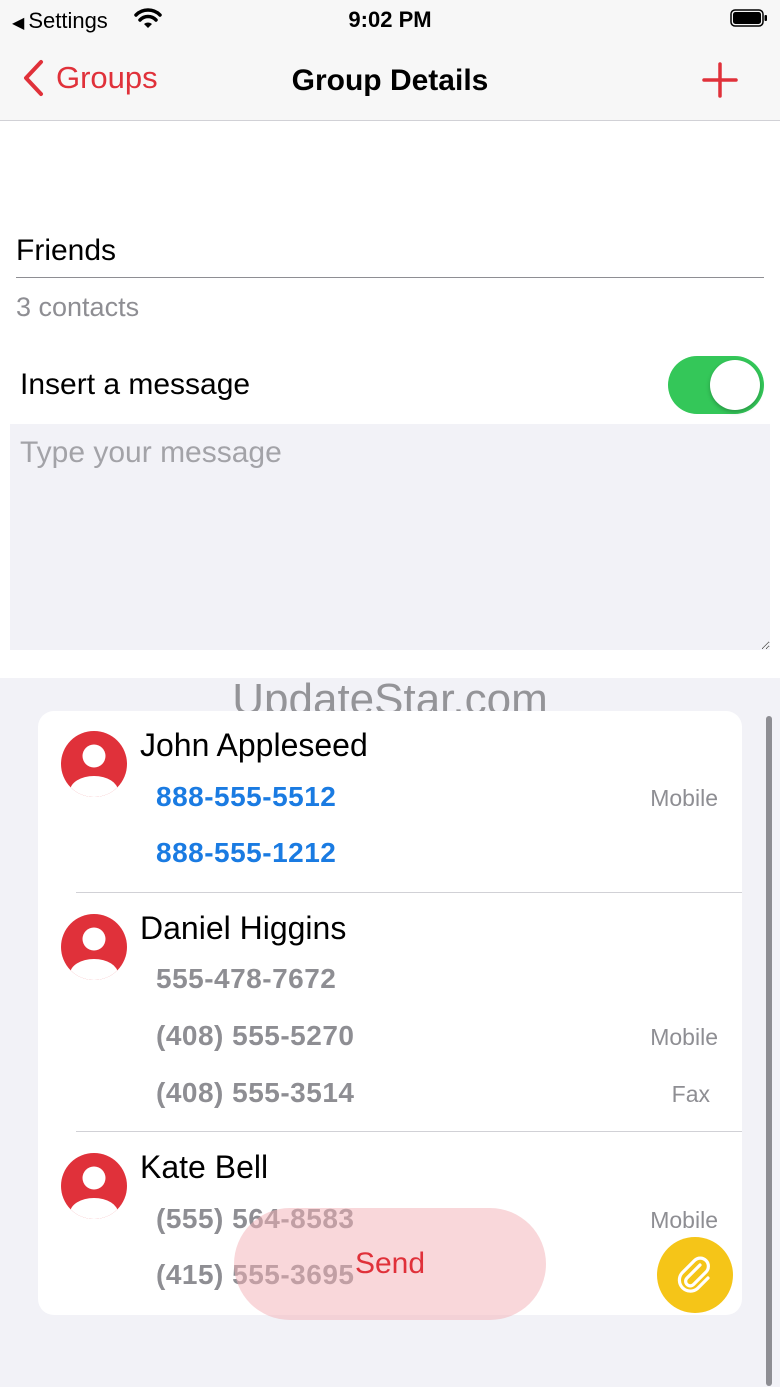 Image resolution: width=780 pixels, height=1387 pixels. Describe the element at coordinates (135, 384) in the screenshot. I see `insert-message-label: Insert a message` at that location.